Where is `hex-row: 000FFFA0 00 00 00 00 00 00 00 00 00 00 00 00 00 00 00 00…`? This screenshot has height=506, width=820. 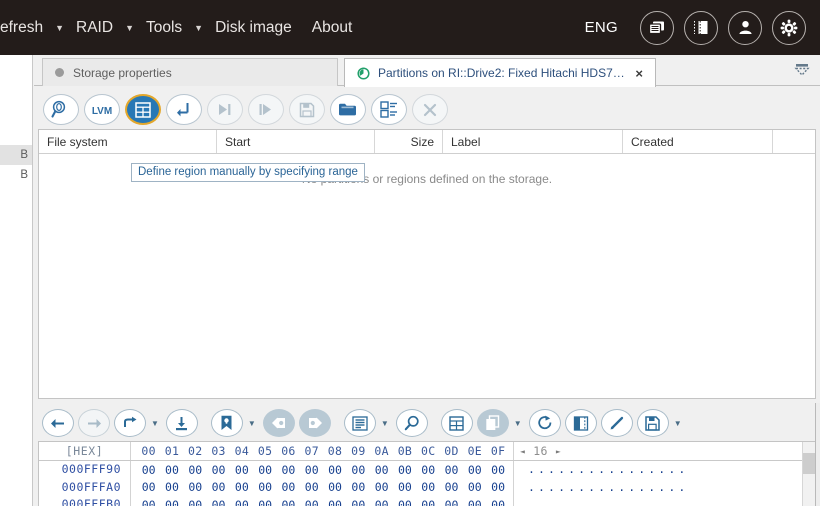
hex-row: 000FFFA0 00 00 00 00 00 00 00 00 00 00 00 00 00 00 00 00… is located at coordinates (427, 487).